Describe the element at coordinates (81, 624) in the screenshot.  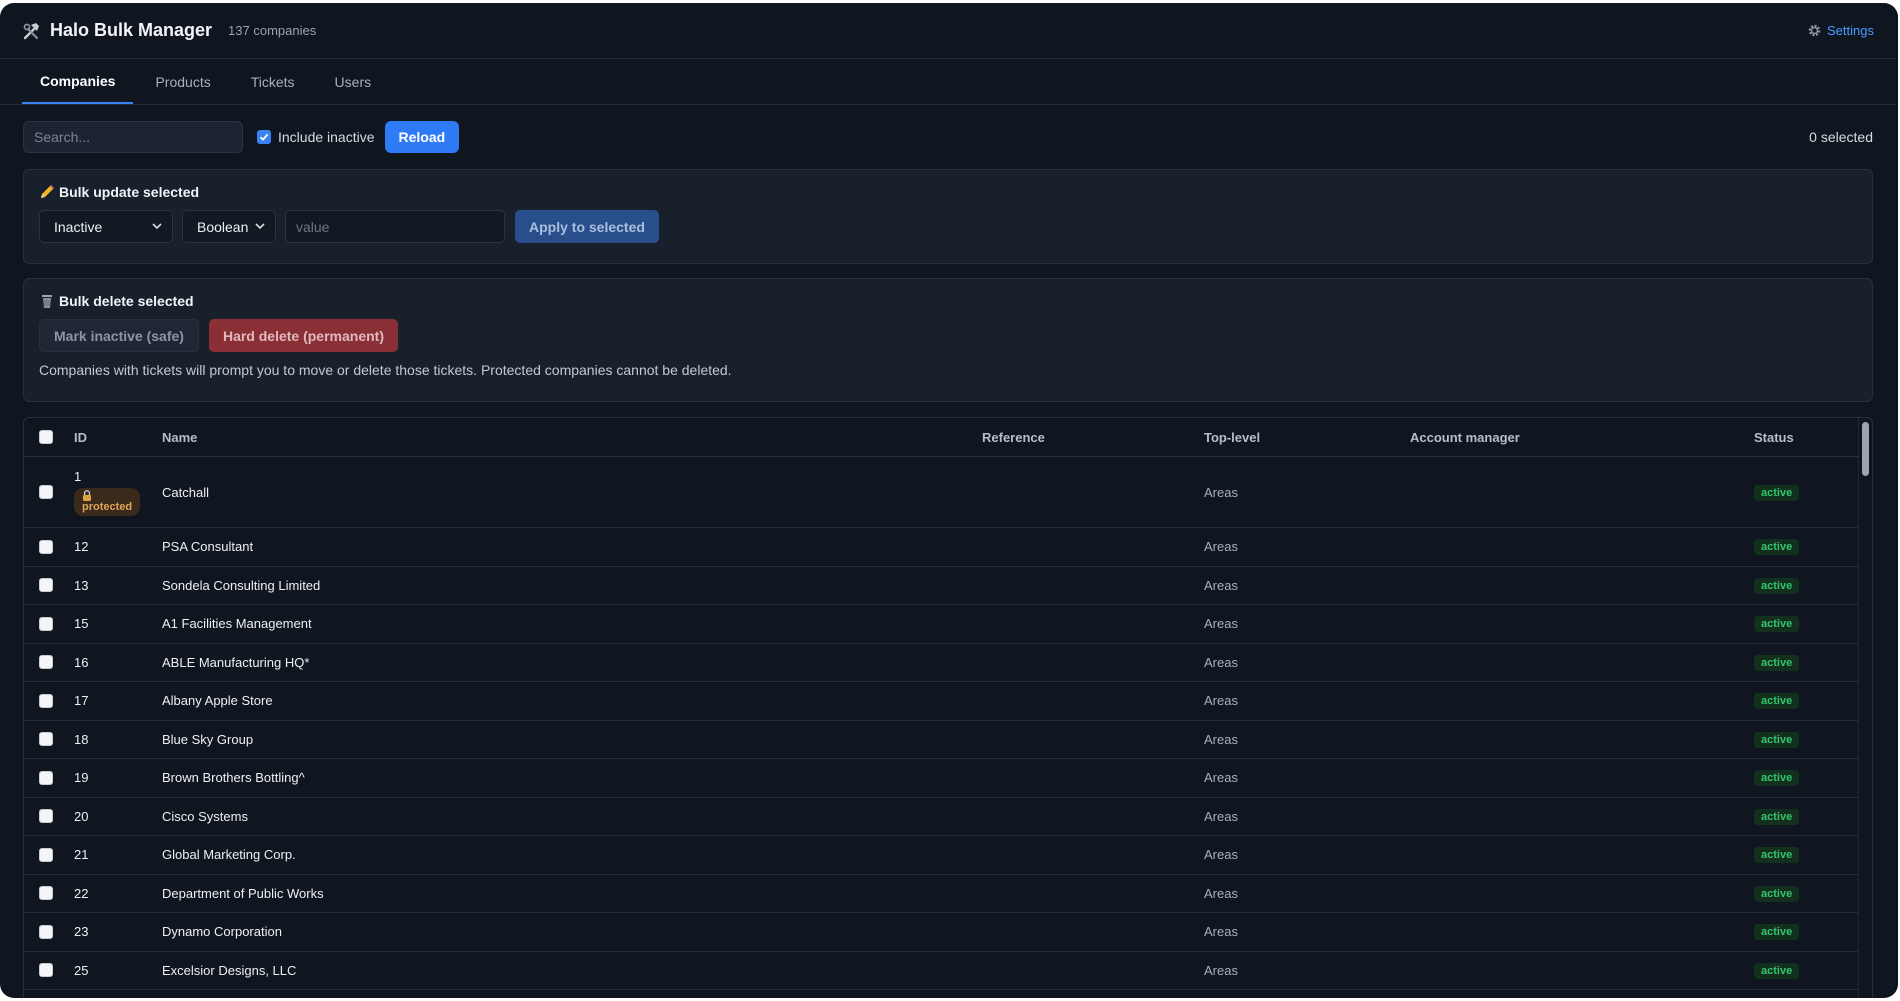
I see `row-id: 15` at that location.